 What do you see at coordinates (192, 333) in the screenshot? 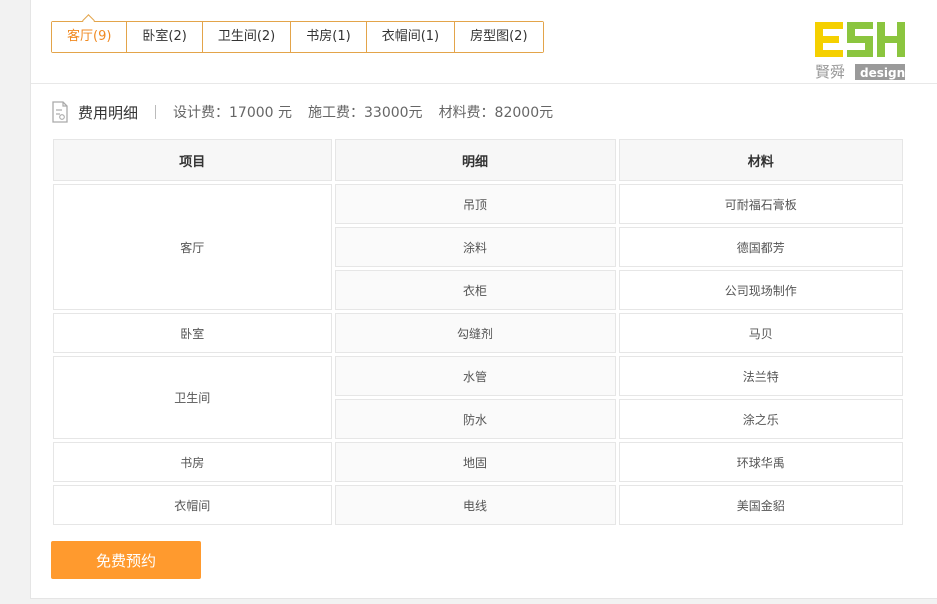
I see `item-cell: 卧室` at bounding box center [192, 333].